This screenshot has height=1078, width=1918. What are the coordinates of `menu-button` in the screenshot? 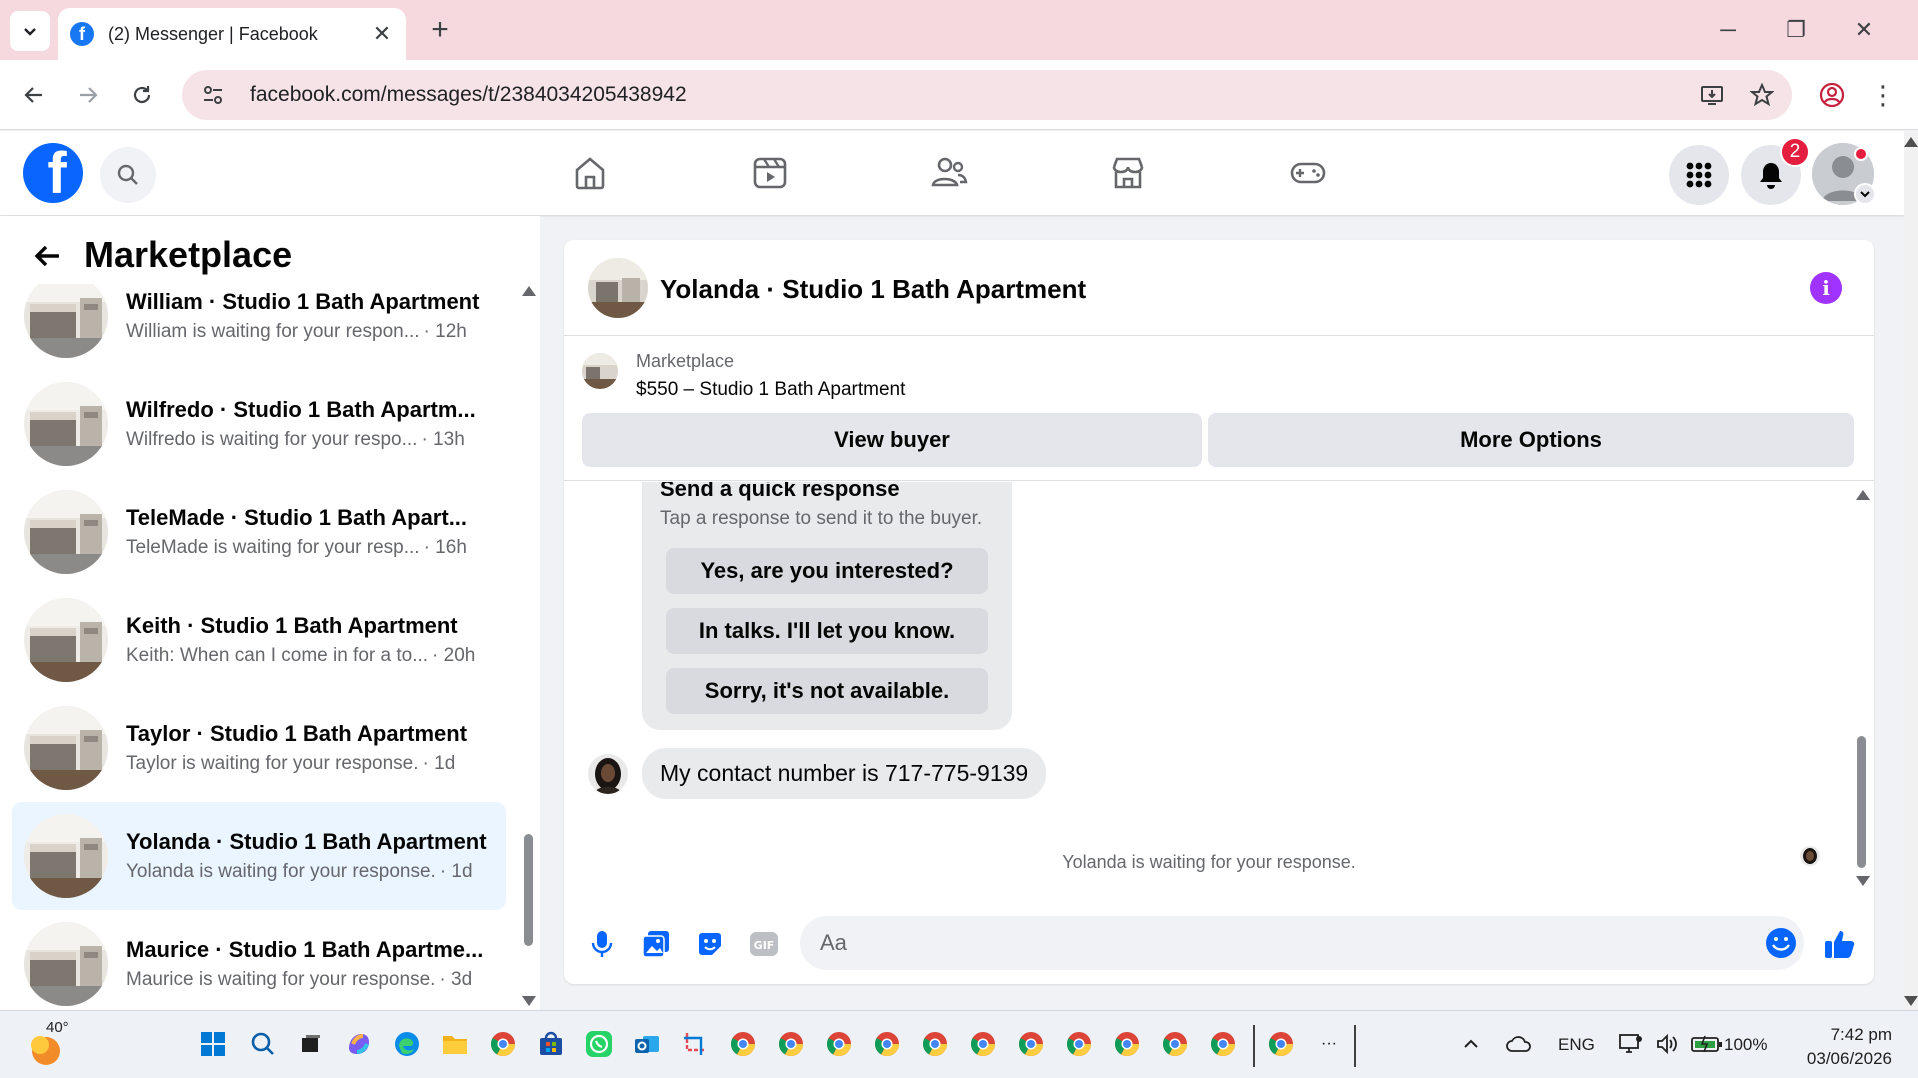 It's located at (1699, 175).